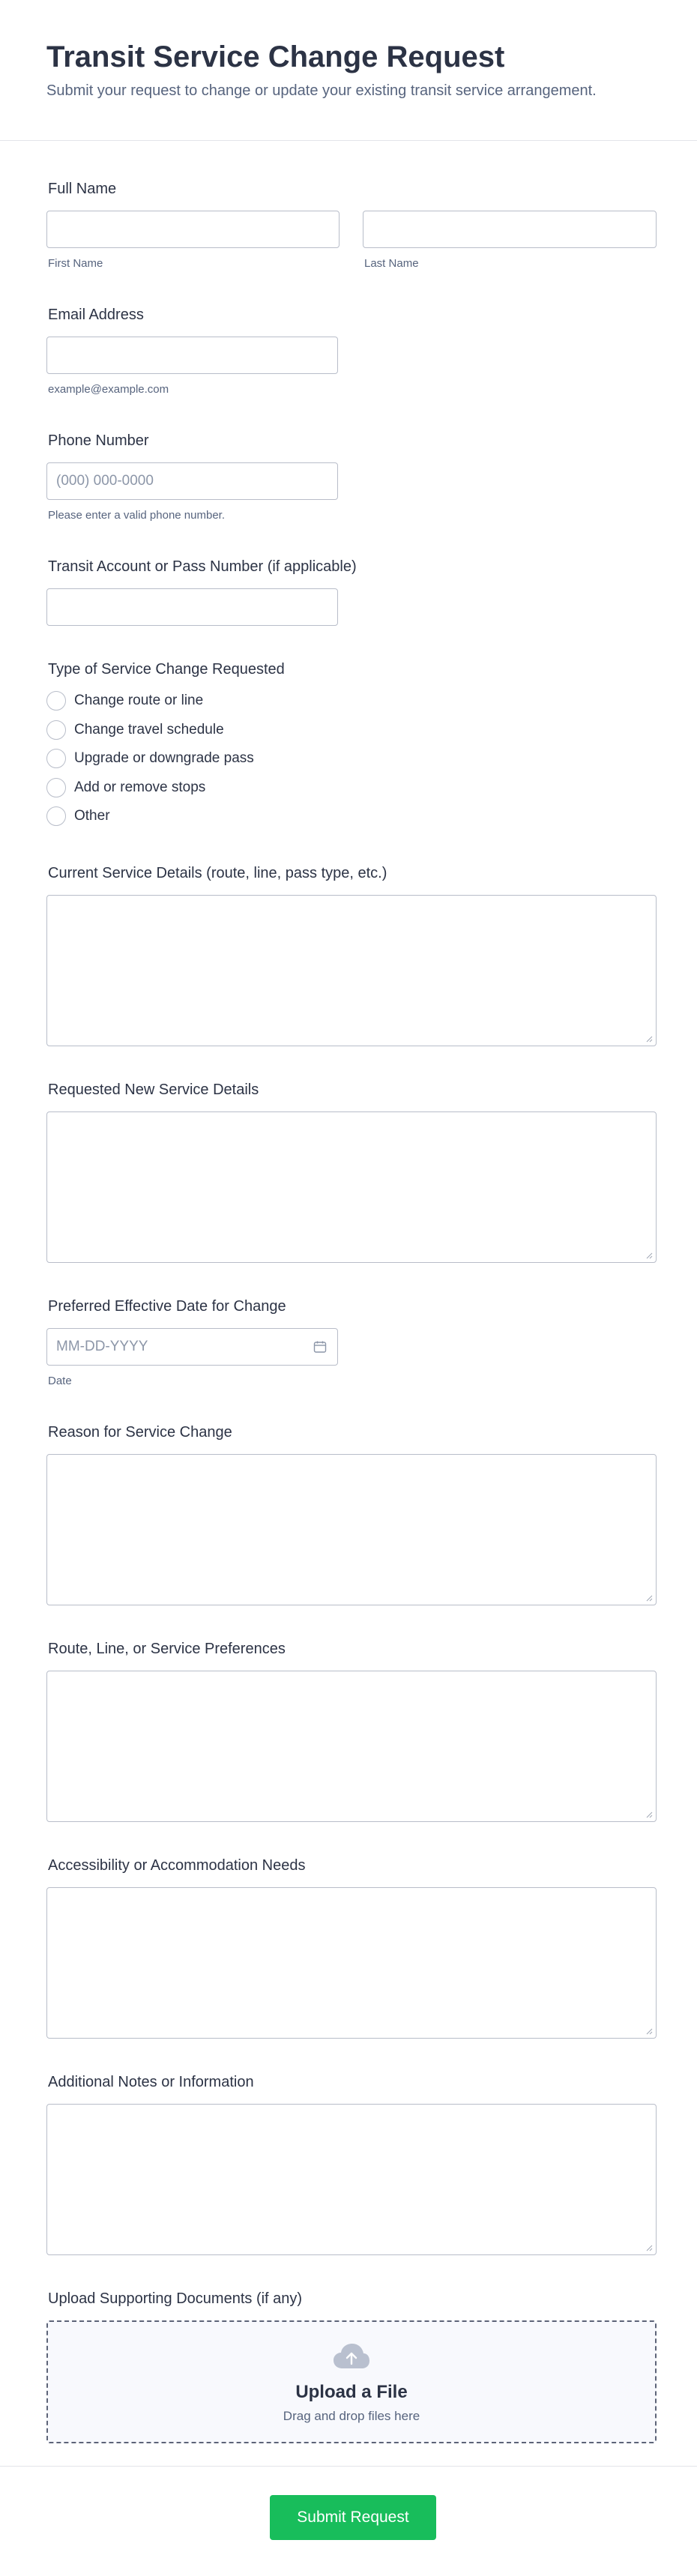 This screenshot has height=2576, width=697. Describe the element at coordinates (353, 2518) in the screenshot. I see `submit-button: Submit Request` at that location.